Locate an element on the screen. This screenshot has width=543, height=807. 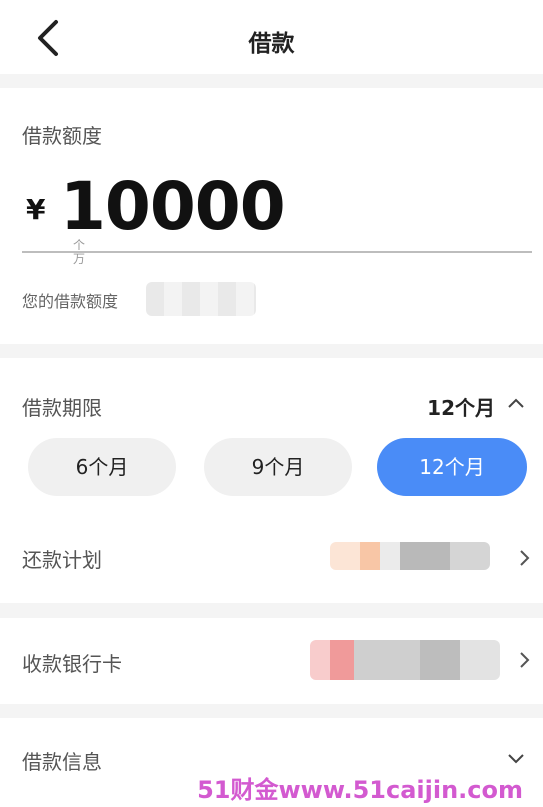
loan-info-label: 借款信息 is located at coordinates (62, 762).